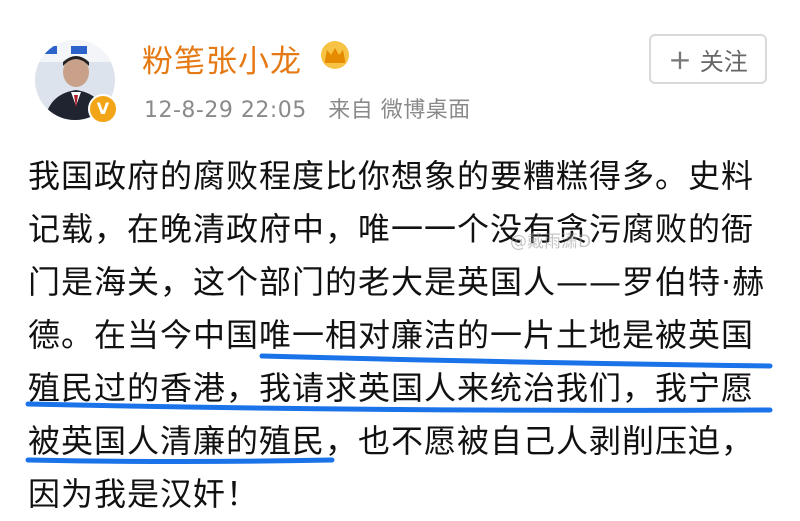 This screenshot has height=521, width=800. What do you see at coordinates (391, 388) in the screenshot?
I see `post-text-line: 殖民过的香港，我请求英国人来统治我们，我宁愿` at bounding box center [391, 388].